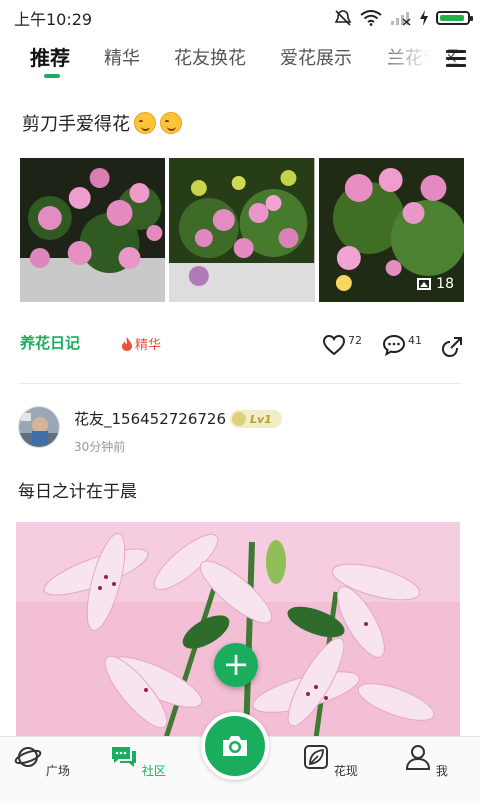 The width and height of the screenshot is (480, 801). What do you see at coordinates (150, 418) in the screenshot?
I see `username: 花友_156452726726` at bounding box center [150, 418].